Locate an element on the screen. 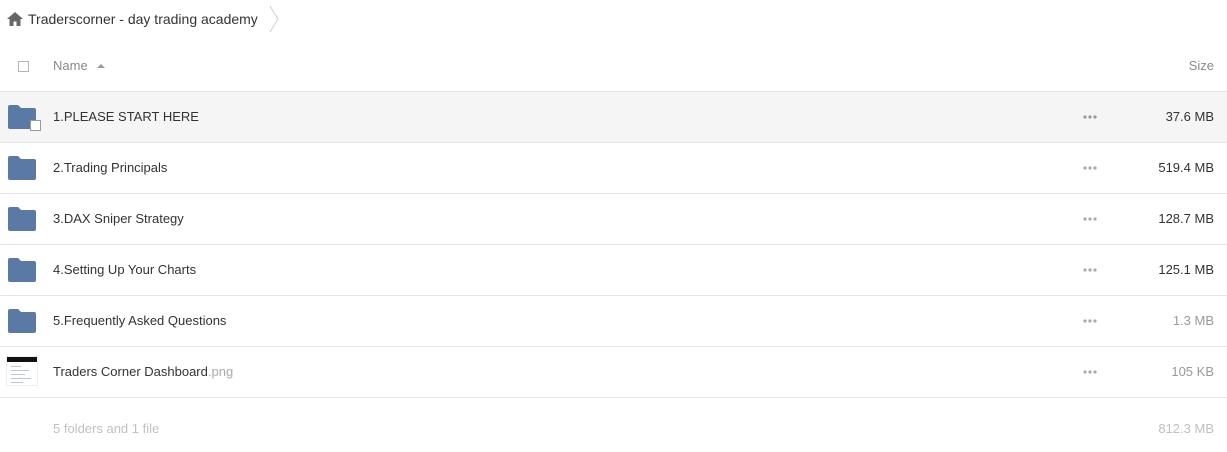 Image resolution: width=1227 pixels, height=452 pixels. name-column-header: Name is located at coordinates (70, 65).